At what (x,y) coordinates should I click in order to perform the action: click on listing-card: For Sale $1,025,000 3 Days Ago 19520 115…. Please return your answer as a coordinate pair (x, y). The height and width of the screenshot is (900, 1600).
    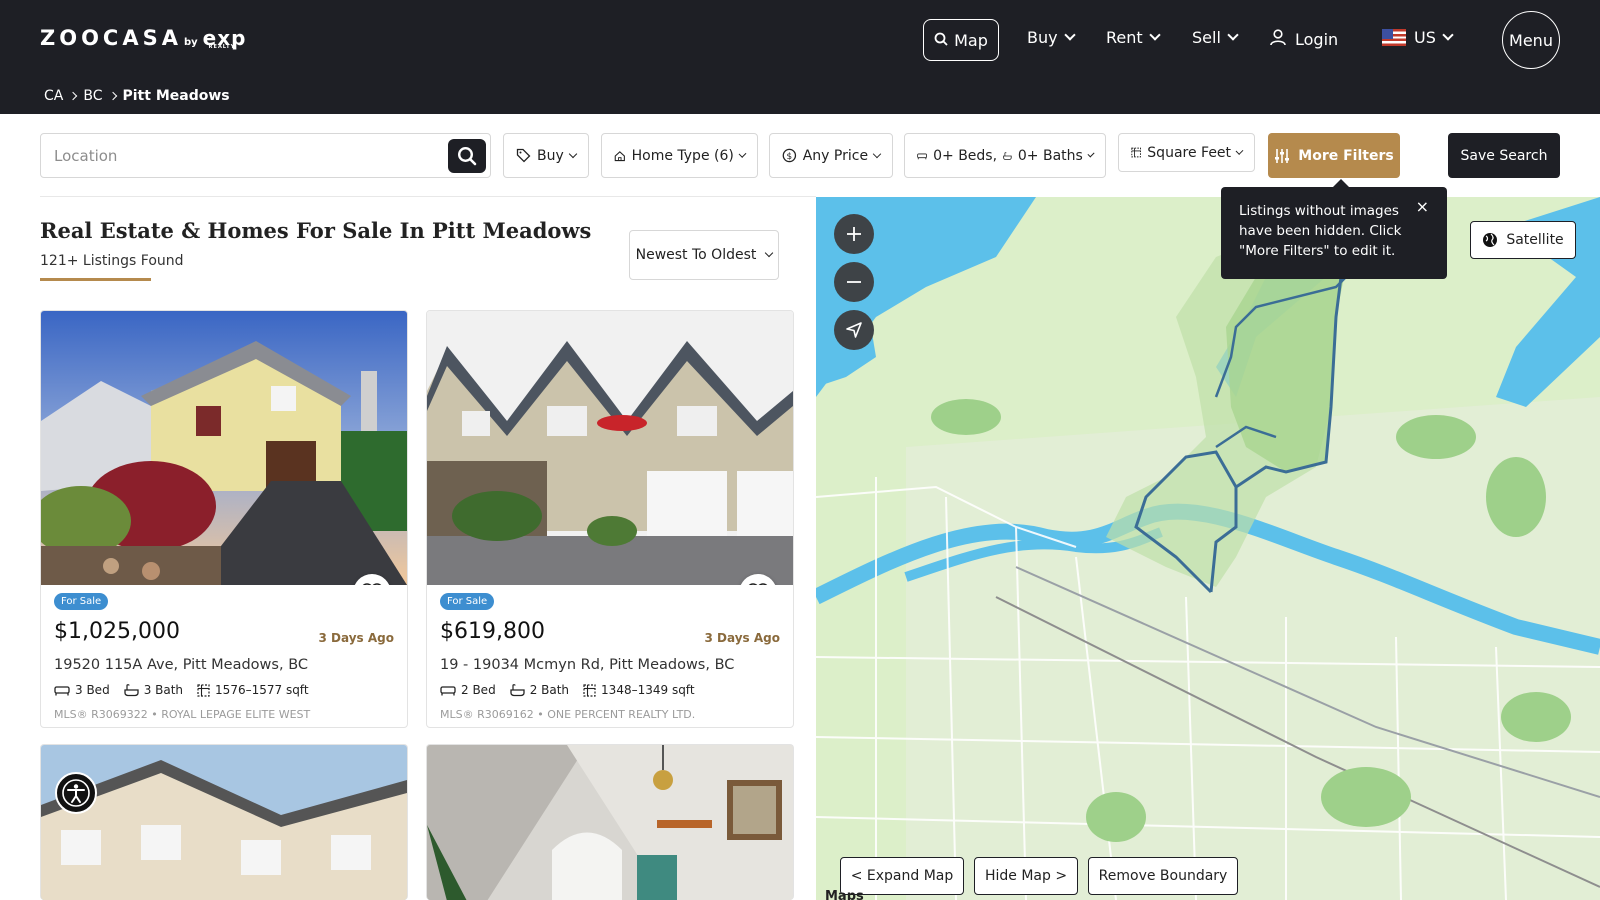
    Looking at the image, I should click on (224, 519).